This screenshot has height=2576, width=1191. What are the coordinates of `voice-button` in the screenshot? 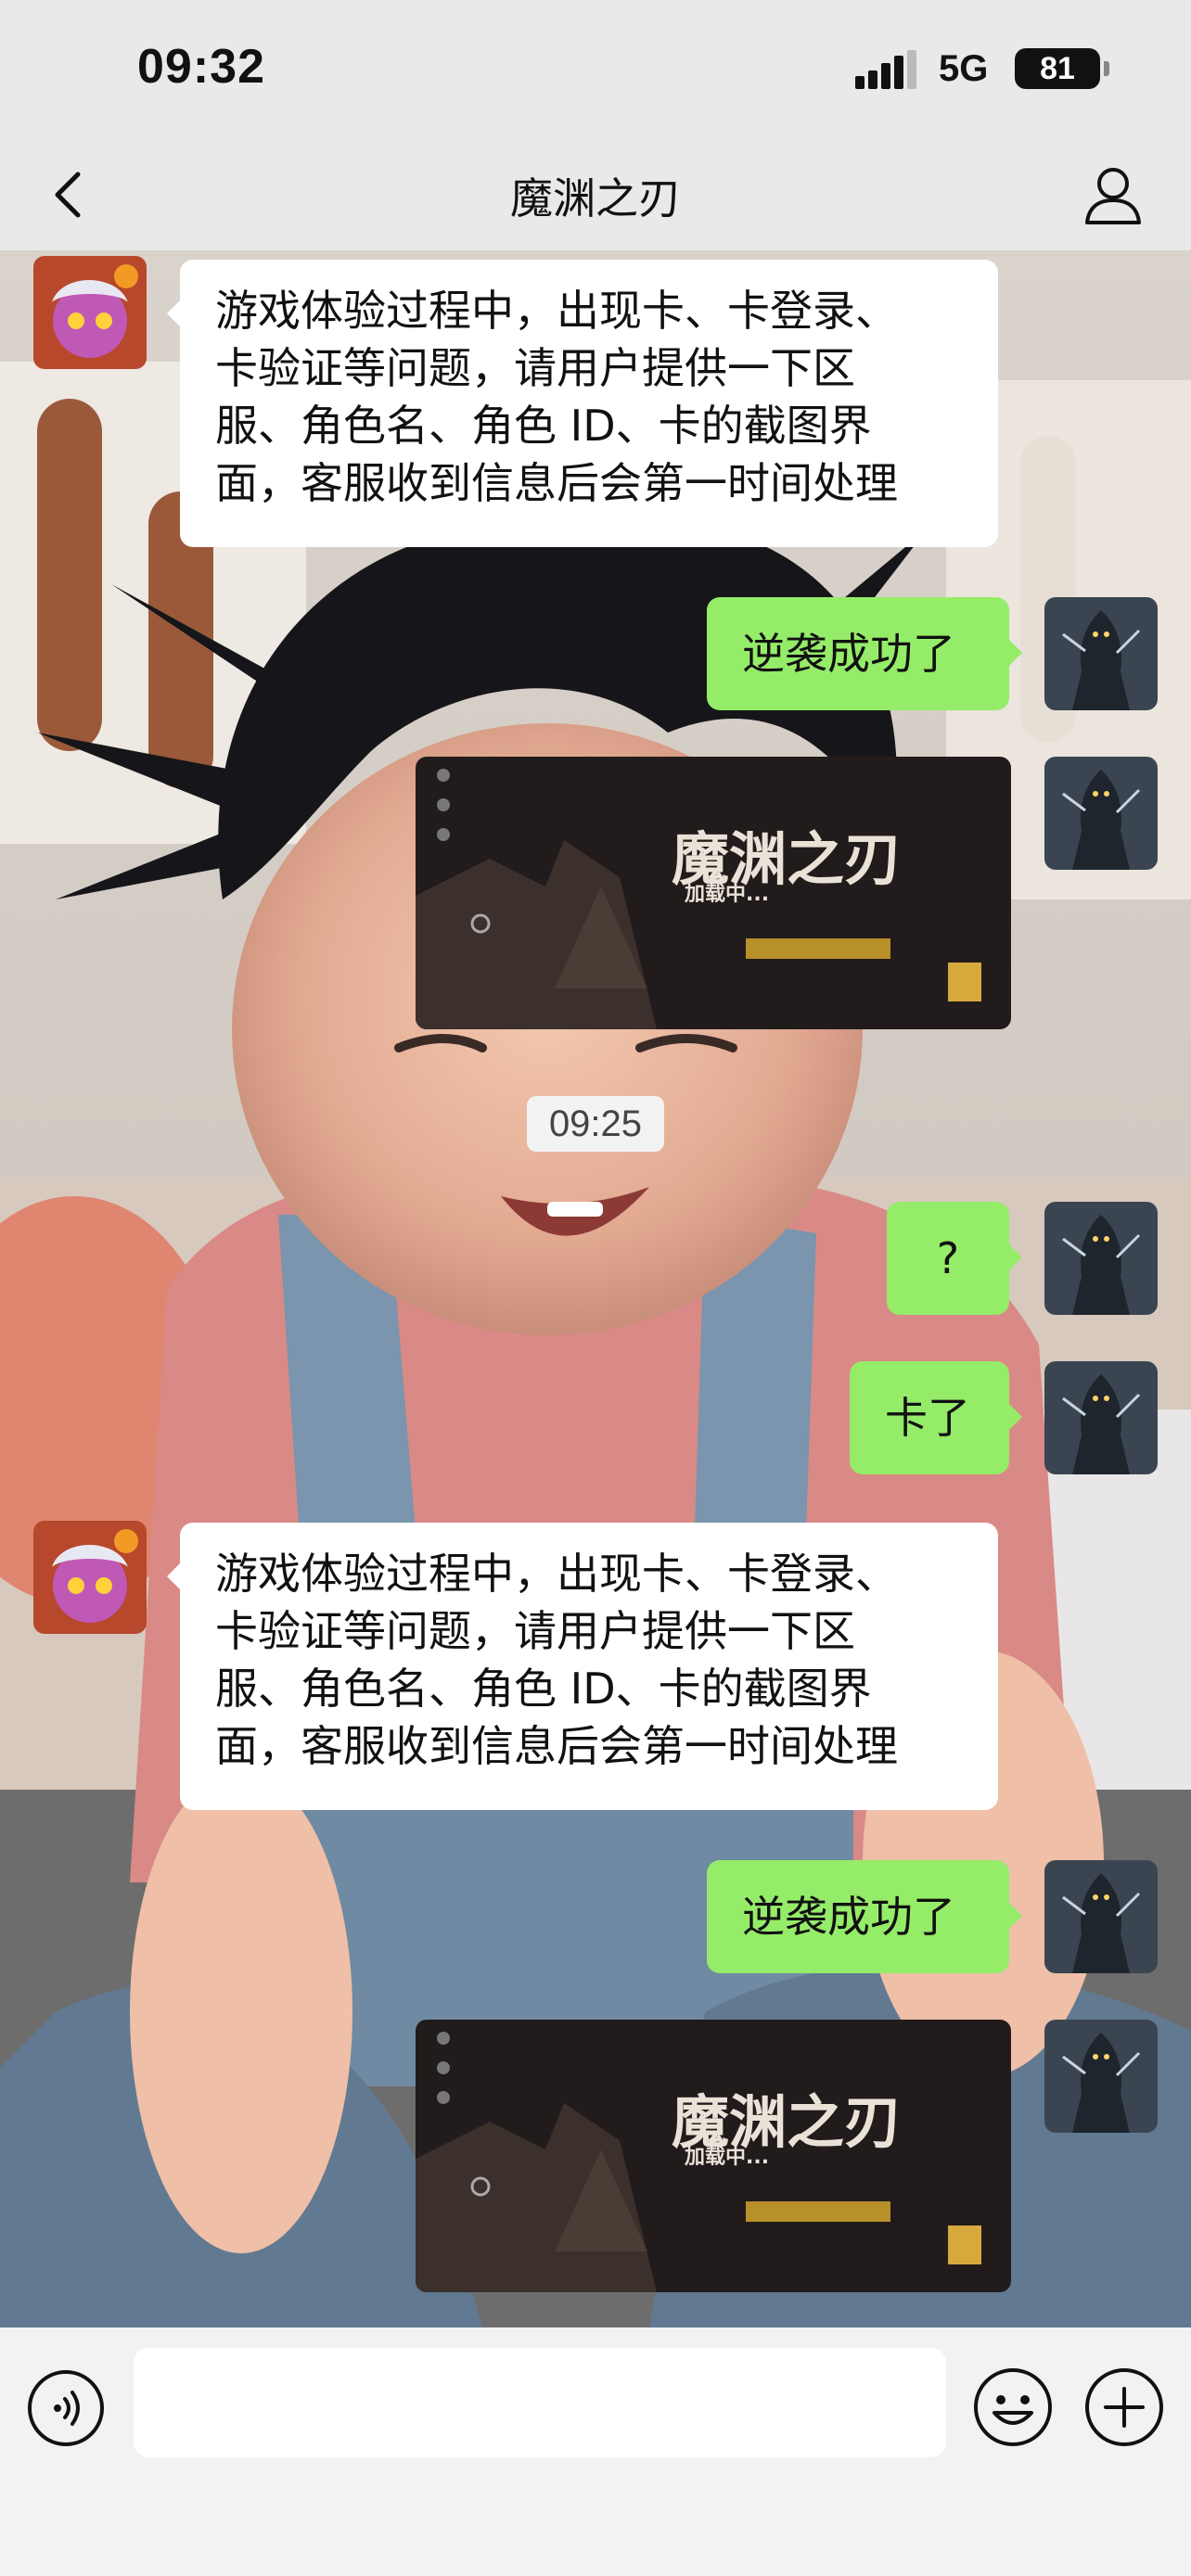 It's located at (66, 2408).